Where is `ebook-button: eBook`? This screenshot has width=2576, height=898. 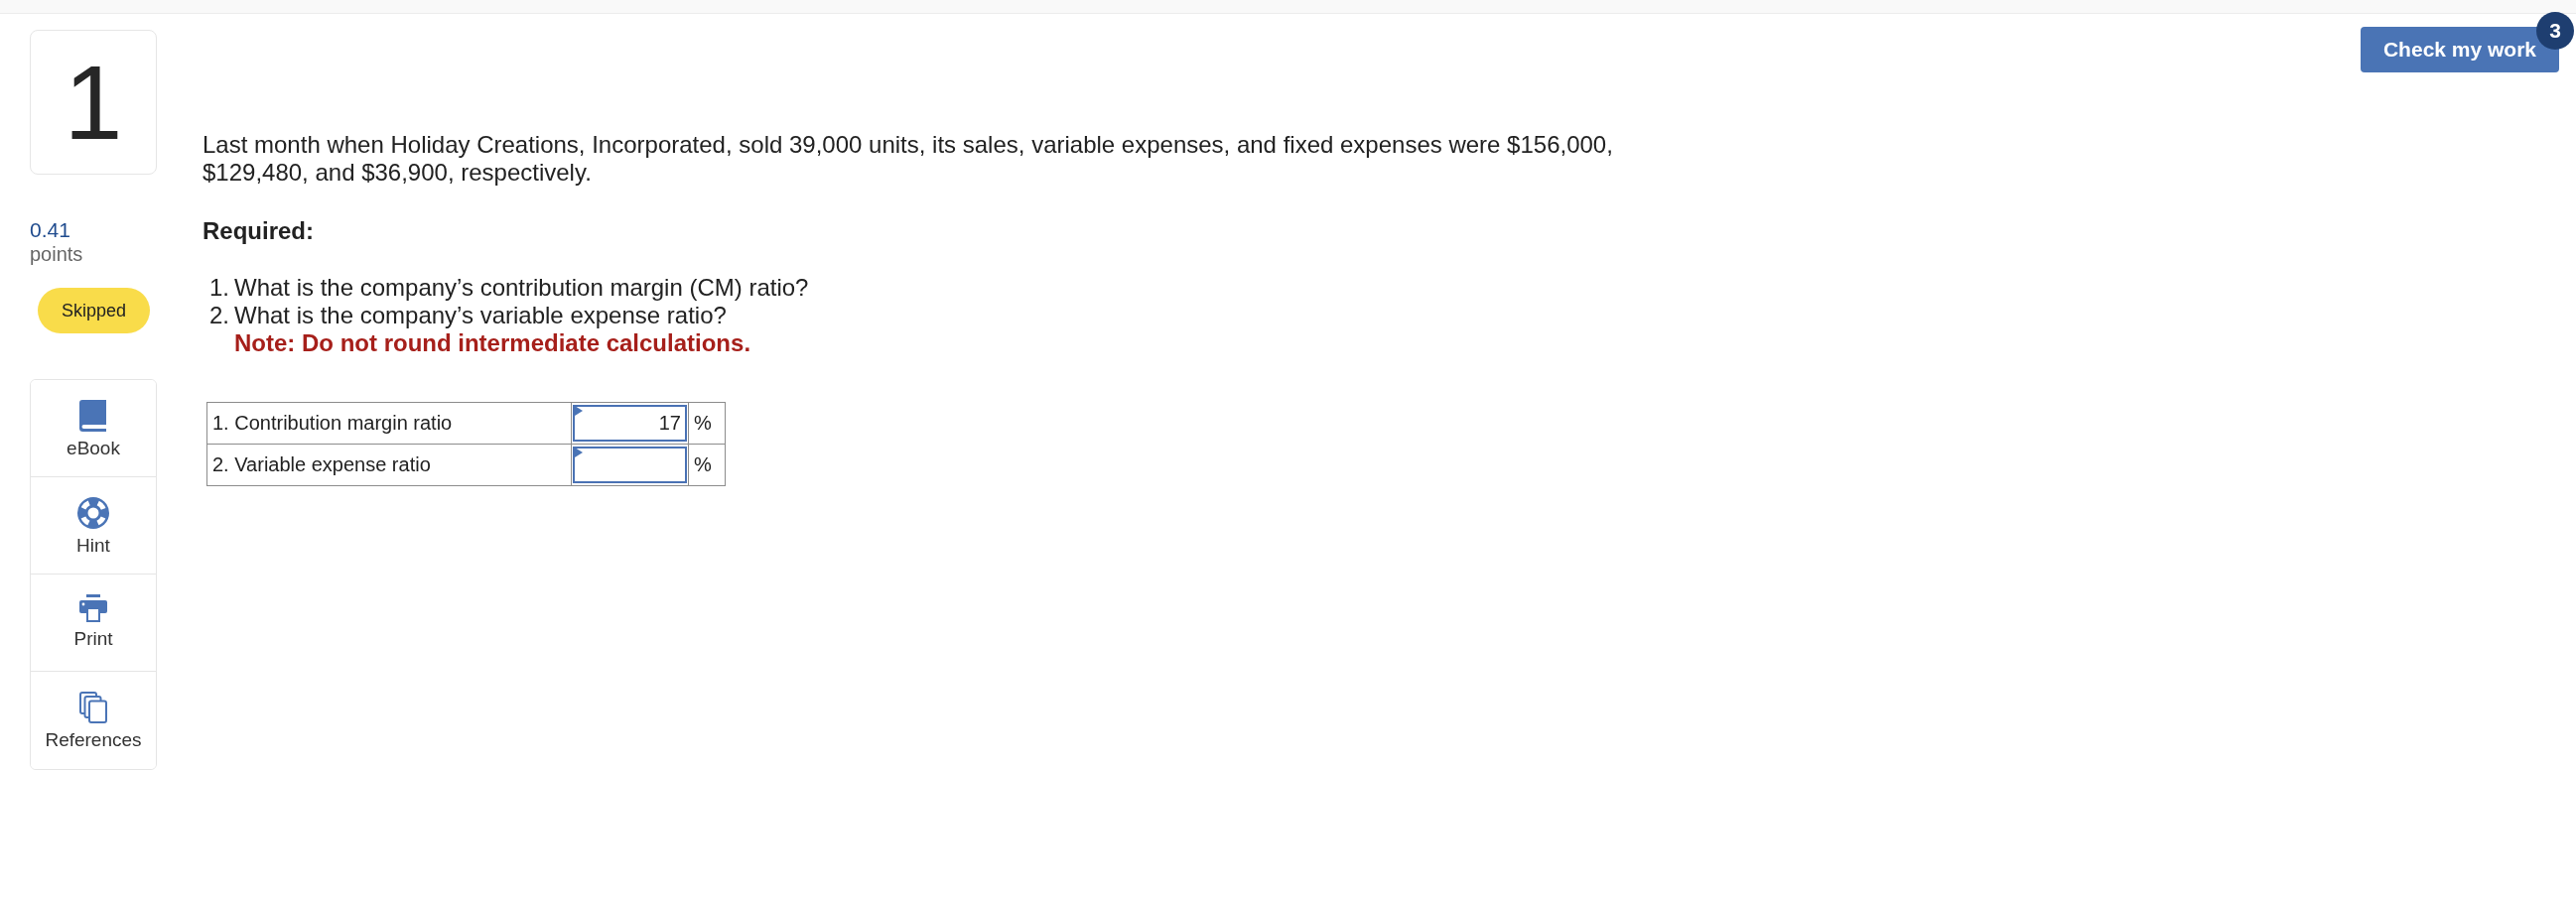
ebook-button: eBook is located at coordinates (93, 428).